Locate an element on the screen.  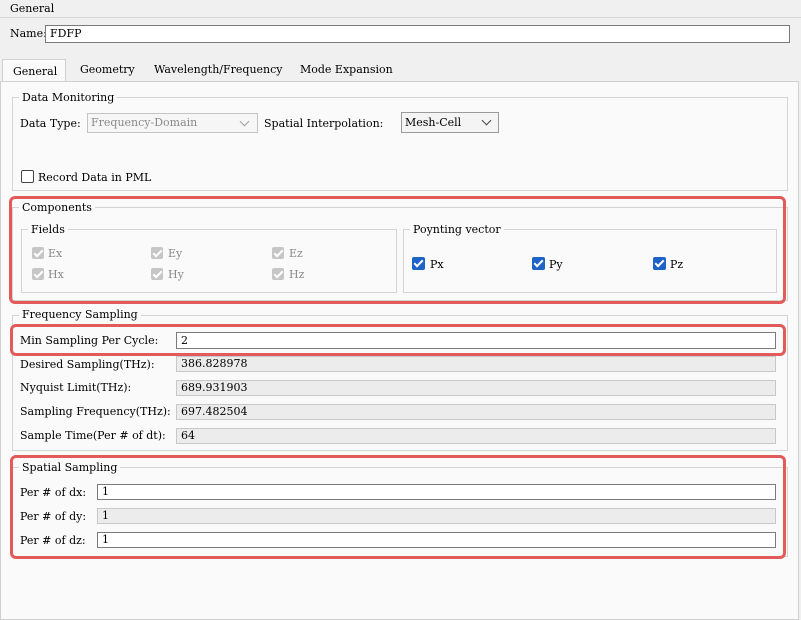
sampling-frequency-field: 697.482504 is located at coordinates (476, 412).